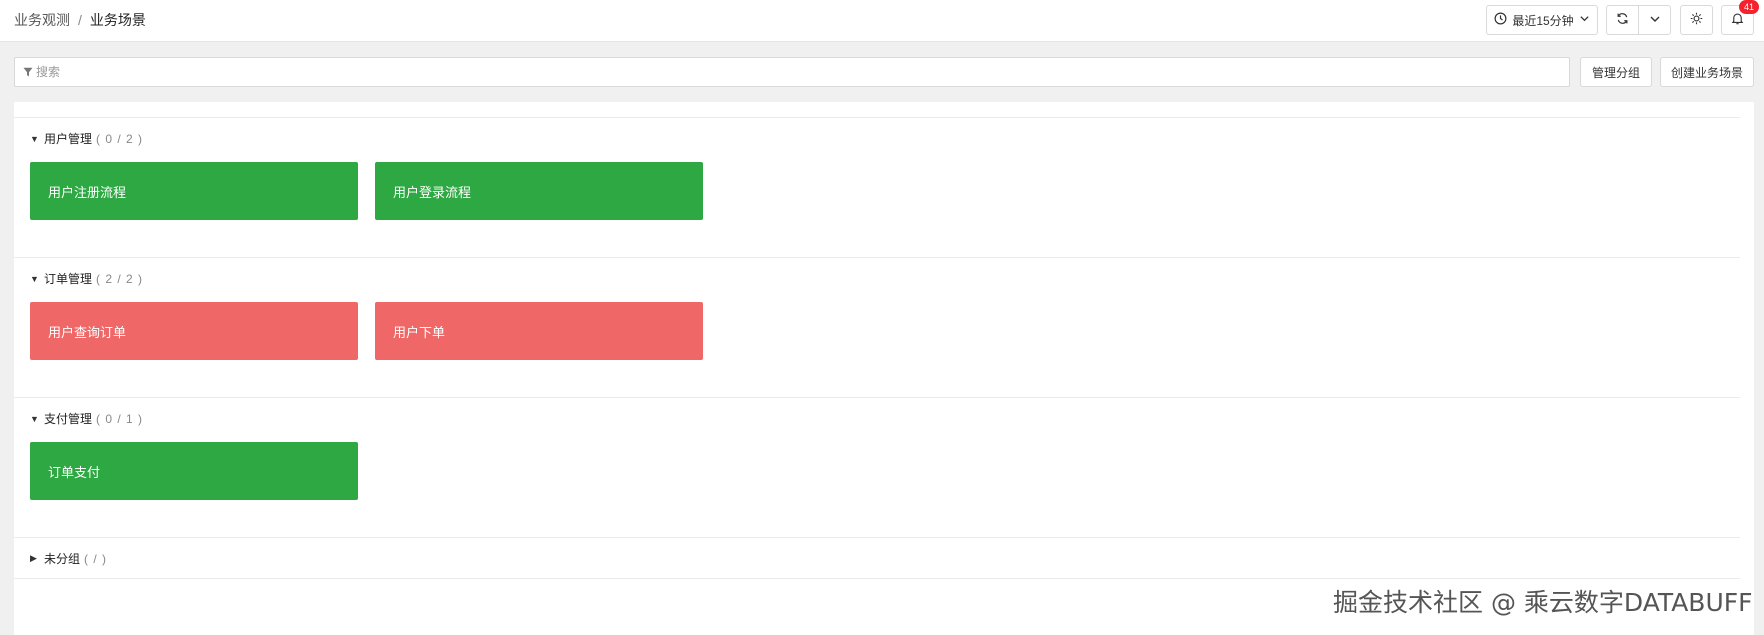  I want to click on search-row: 管理分组 创建业务场景, so click(884, 72).